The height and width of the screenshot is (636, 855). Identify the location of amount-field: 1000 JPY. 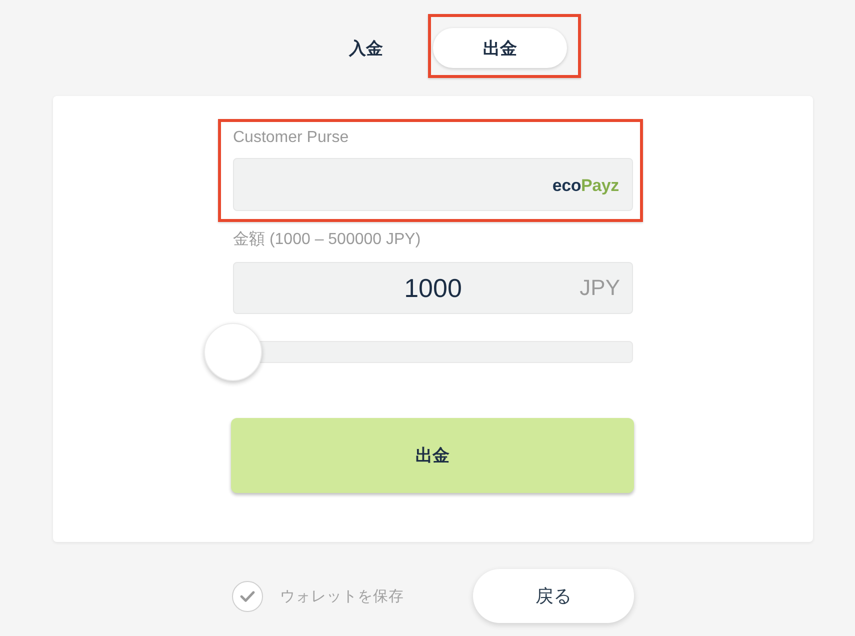
(433, 288).